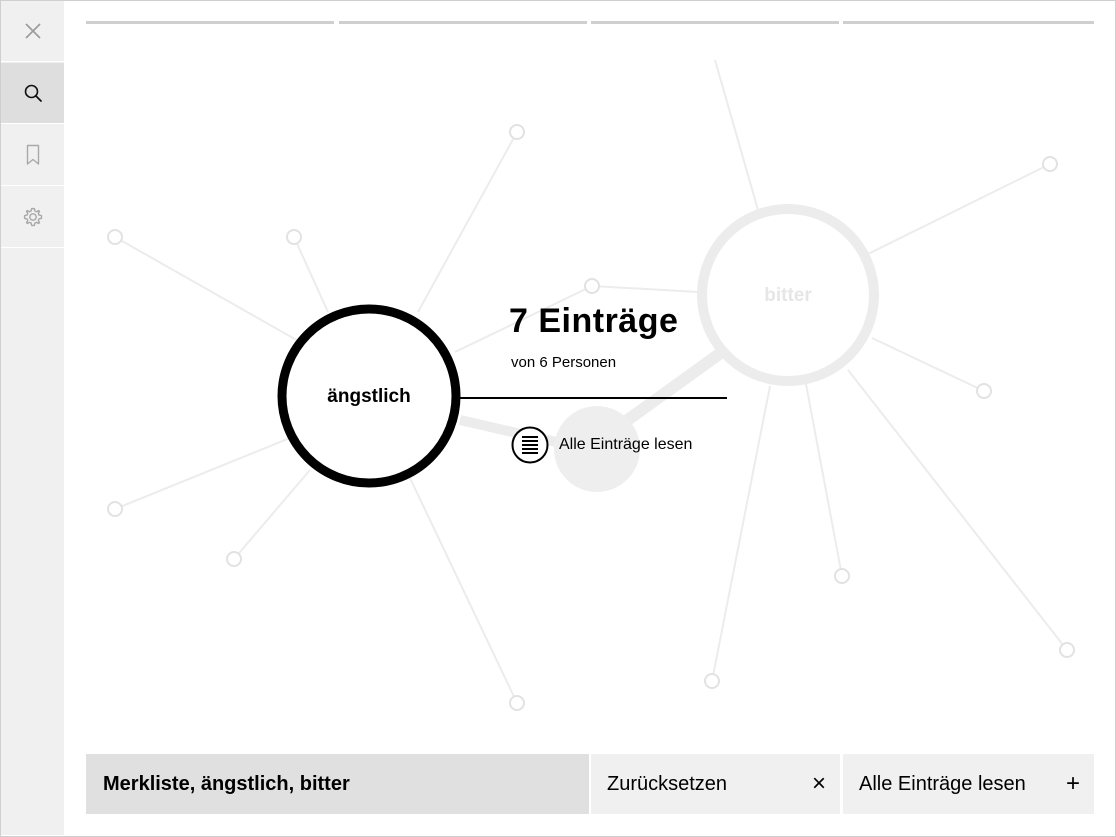  Describe the element at coordinates (368, 397) in the screenshot. I see `node-label-angstlich: ängstlich` at that location.